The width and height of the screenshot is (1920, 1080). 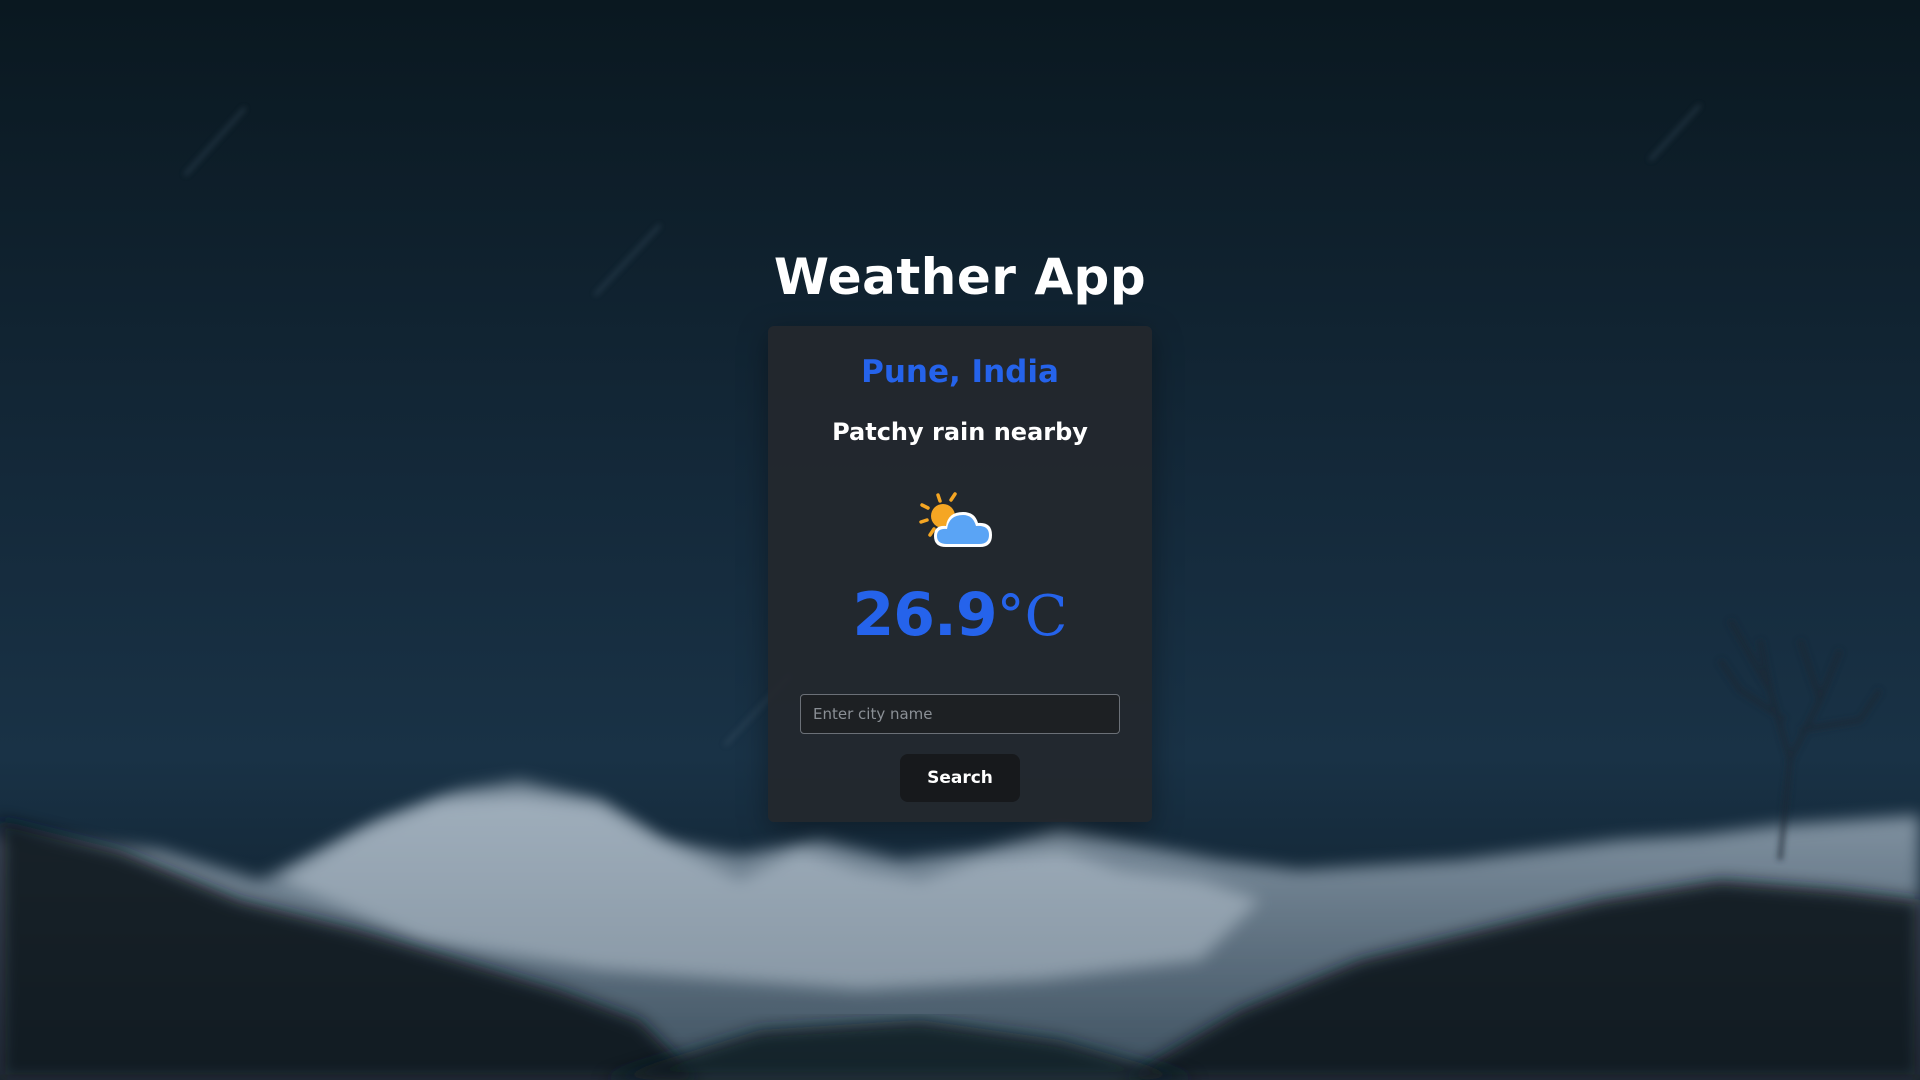 What do you see at coordinates (1032, 616) in the screenshot?
I see `temperature-unit: °C` at bounding box center [1032, 616].